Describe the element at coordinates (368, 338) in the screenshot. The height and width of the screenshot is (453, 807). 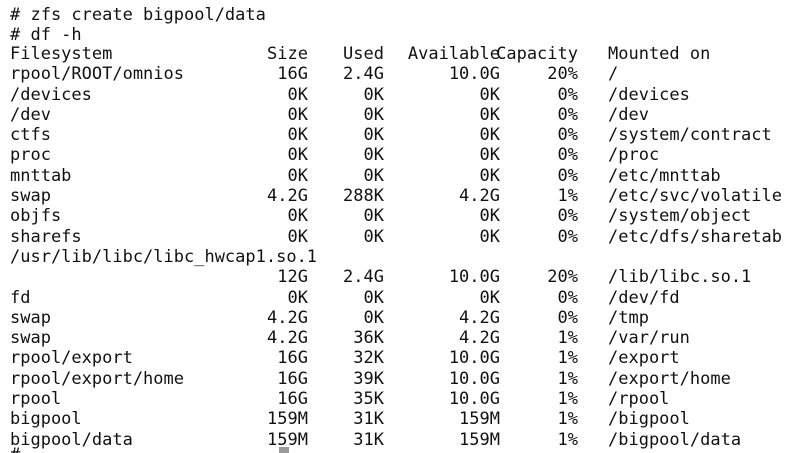
I see `cell-used: 36K` at that location.